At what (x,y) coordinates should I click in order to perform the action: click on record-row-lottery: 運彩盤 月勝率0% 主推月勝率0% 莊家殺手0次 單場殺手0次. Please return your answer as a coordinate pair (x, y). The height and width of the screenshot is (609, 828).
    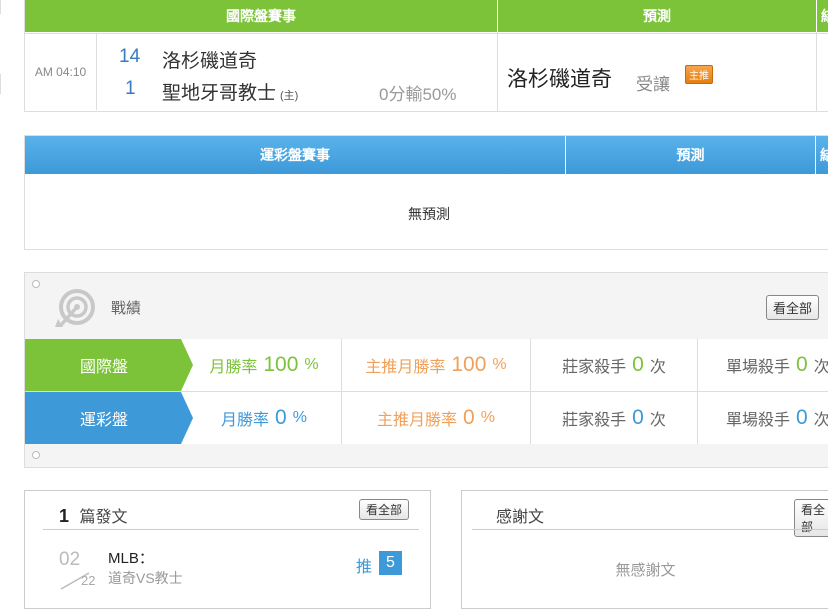
    Looking at the image, I should click on (426, 418).